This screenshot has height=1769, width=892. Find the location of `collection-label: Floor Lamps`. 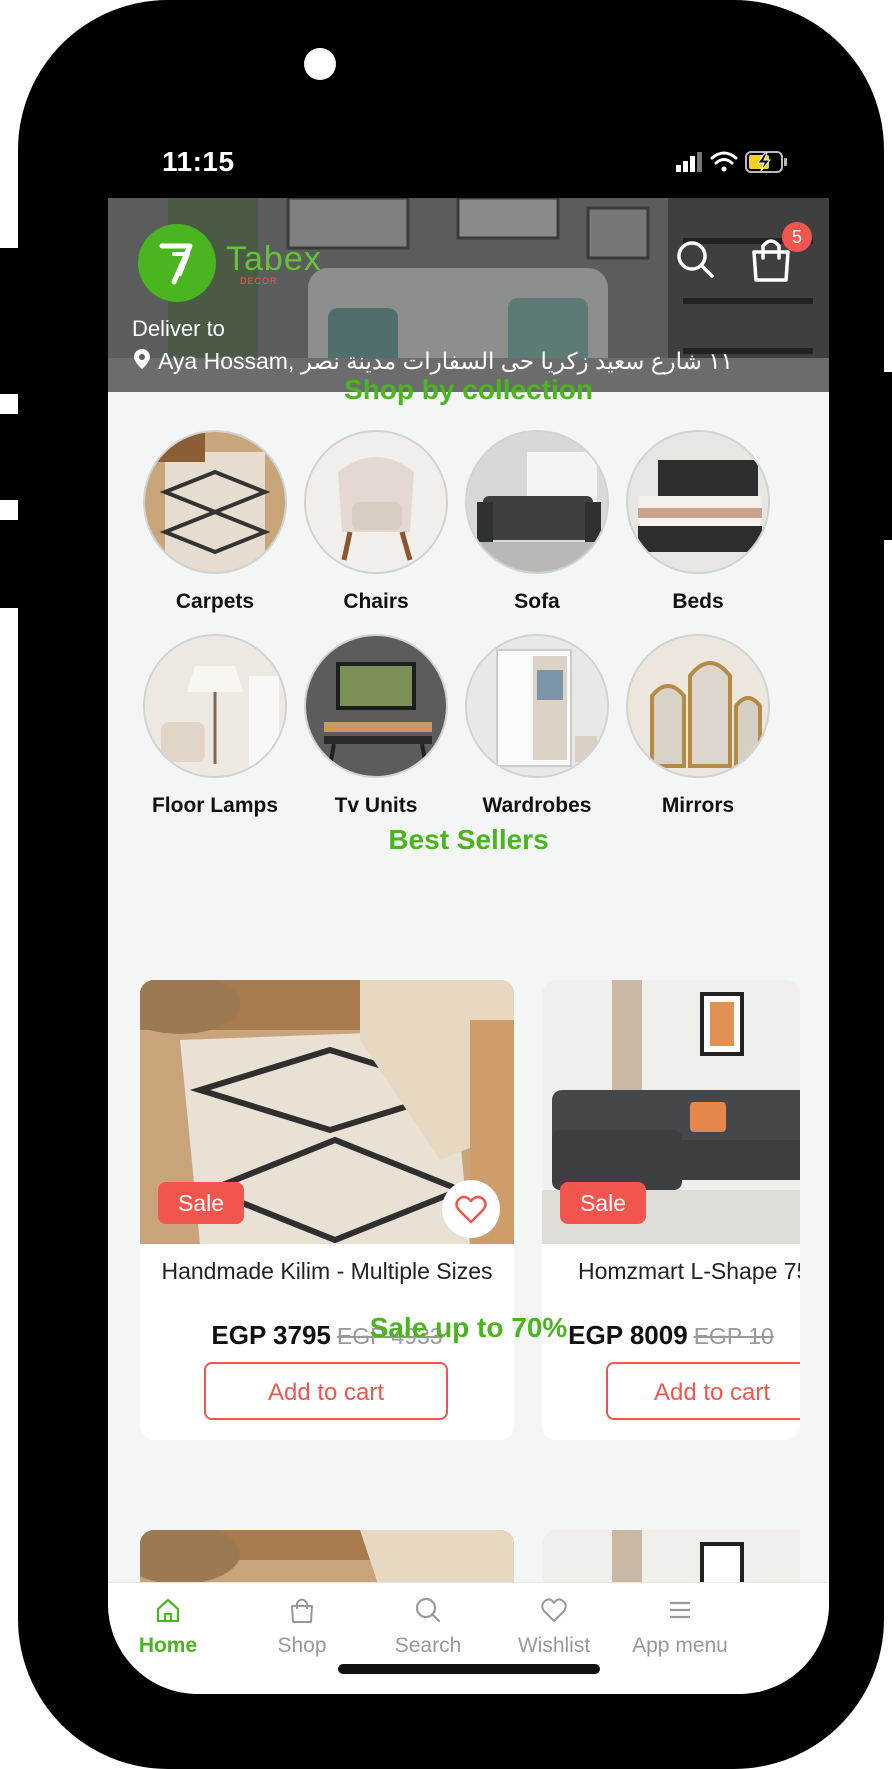

collection-label: Floor Lamps is located at coordinates (214, 805).